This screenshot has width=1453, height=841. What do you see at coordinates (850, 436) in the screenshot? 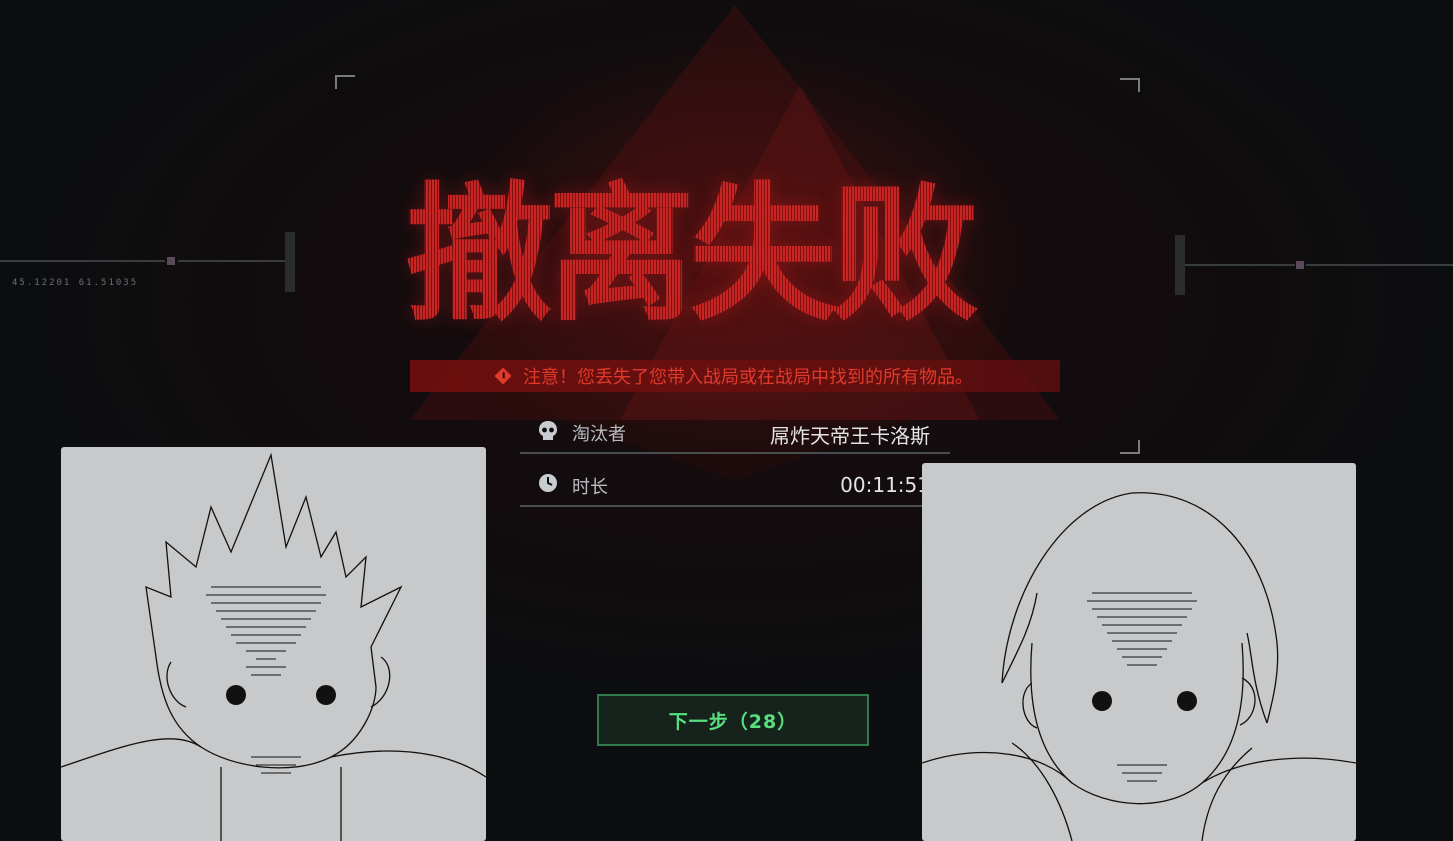
I see `eliminator-name: 屌炸天帝王卡洛斯` at bounding box center [850, 436].